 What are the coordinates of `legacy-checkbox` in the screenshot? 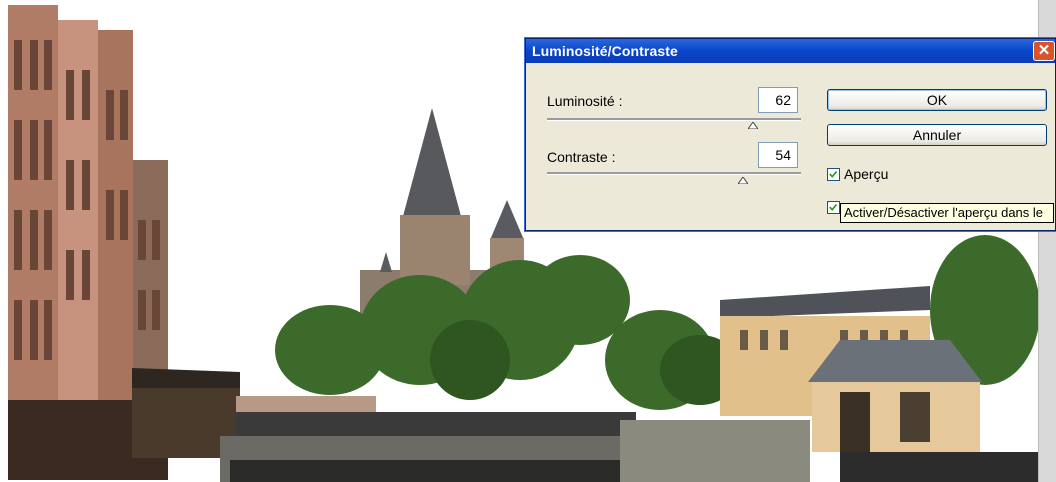 It's located at (833, 207).